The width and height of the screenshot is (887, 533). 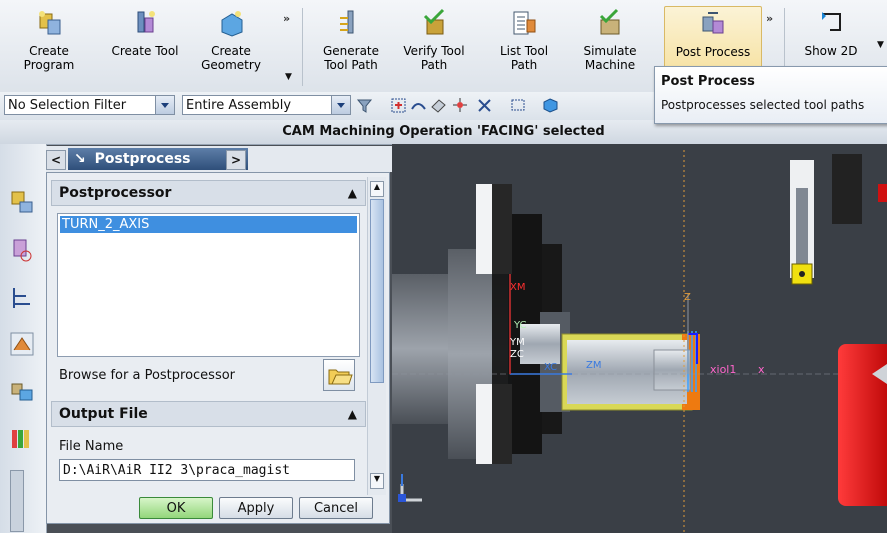 I want to click on create-geometry-label2: Geometry, so click(x=231, y=65).